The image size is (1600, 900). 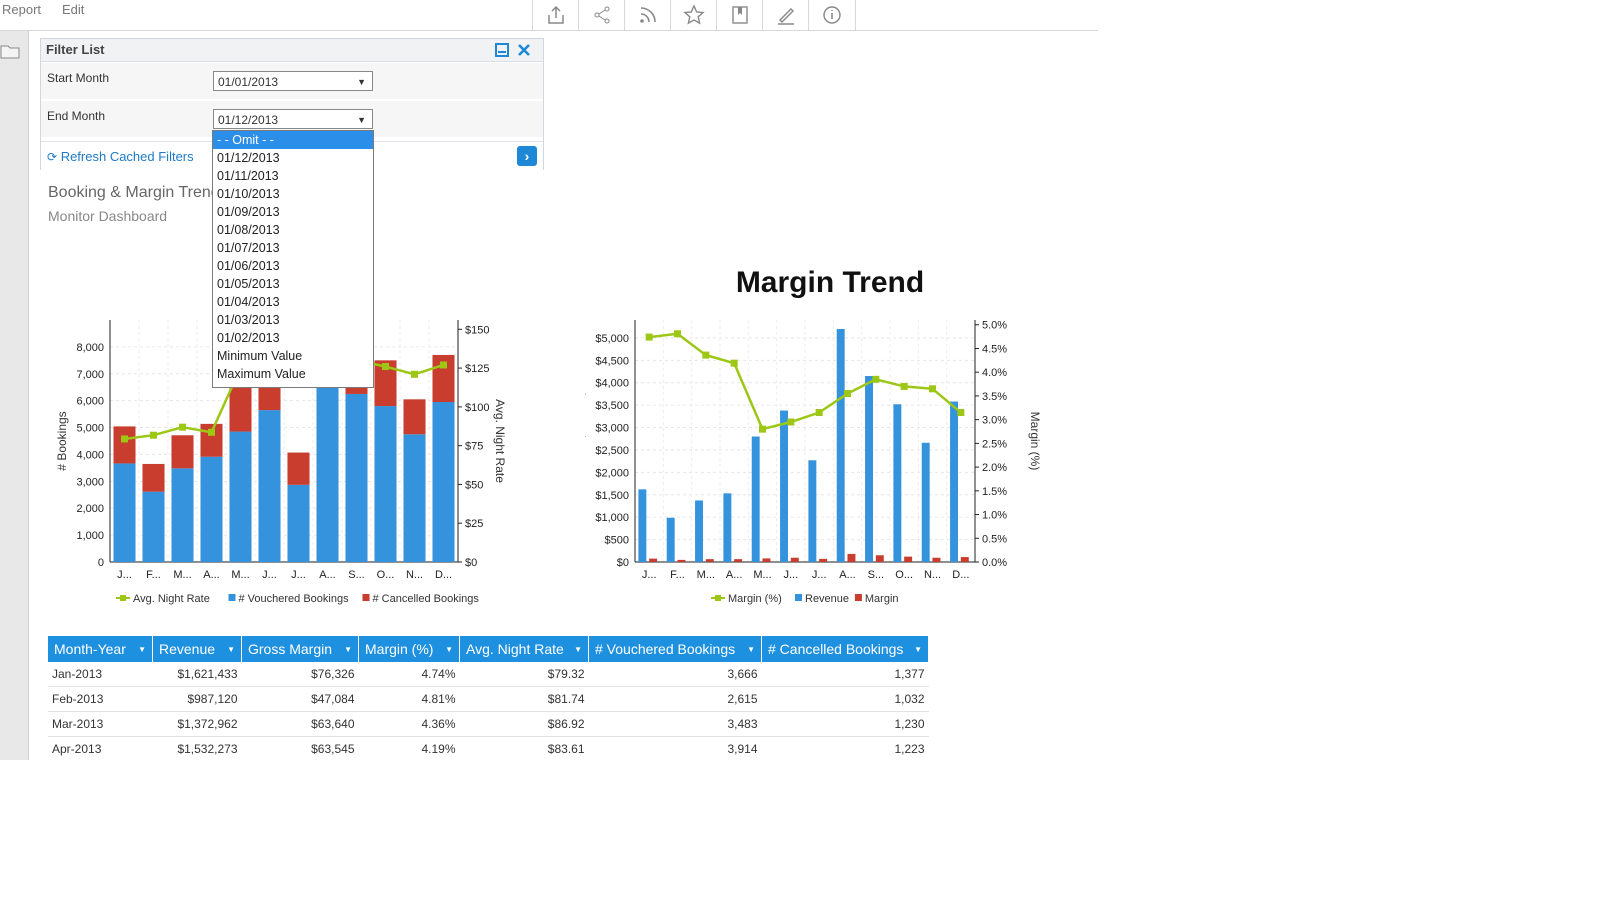 What do you see at coordinates (90, 348) in the screenshot?
I see `y-tick-label: 8,000` at bounding box center [90, 348].